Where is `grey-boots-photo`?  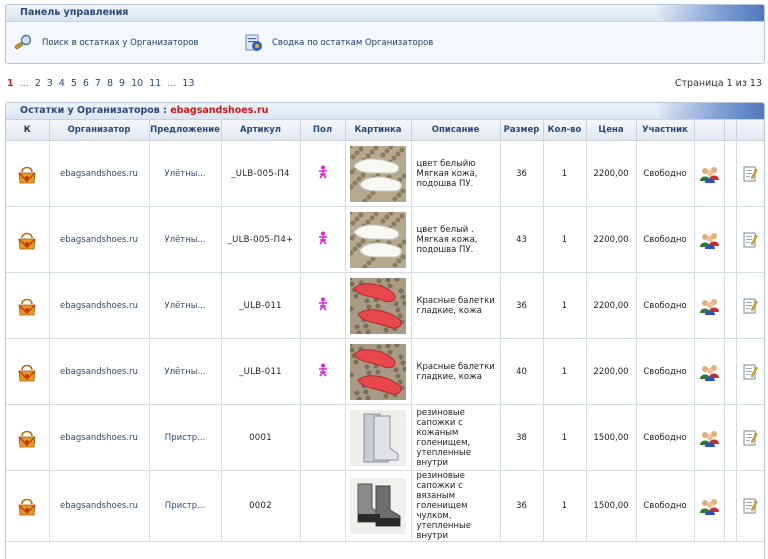 grey-boots-photo is located at coordinates (378, 437).